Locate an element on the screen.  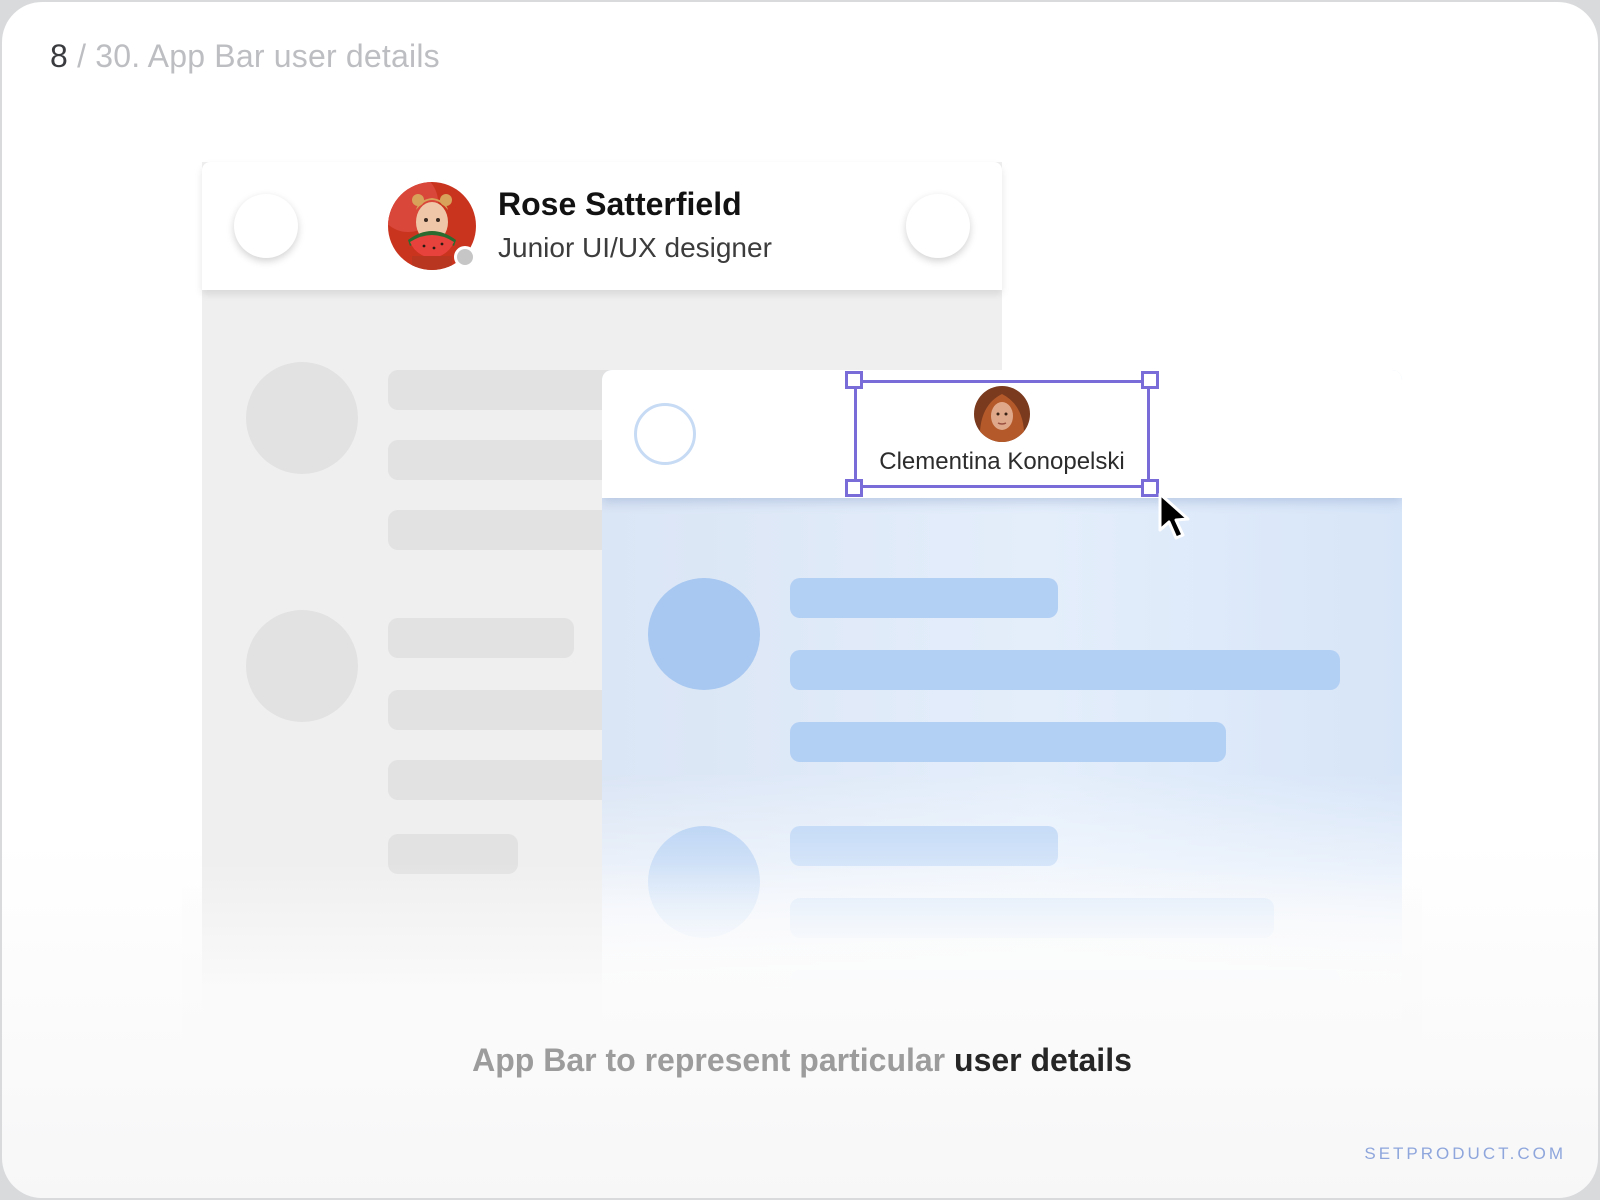
resize-handle-bottom-left is located at coordinates (854, 488).